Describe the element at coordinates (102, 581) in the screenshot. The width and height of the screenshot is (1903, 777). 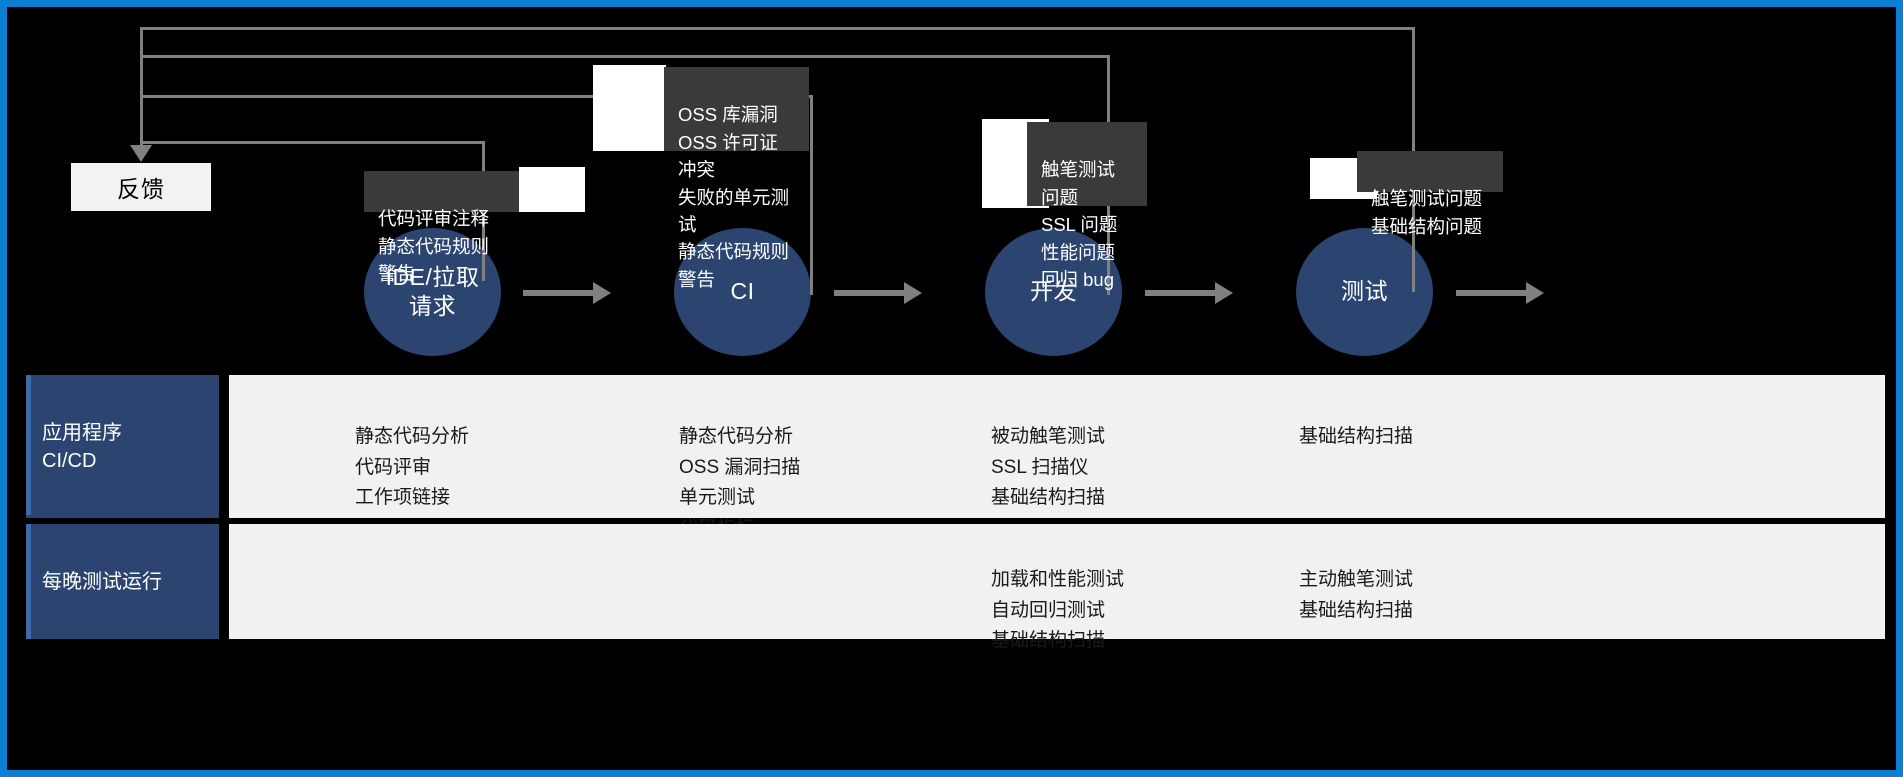
I see `row-label-nightly-test-text: 每晚测试运行` at that location.